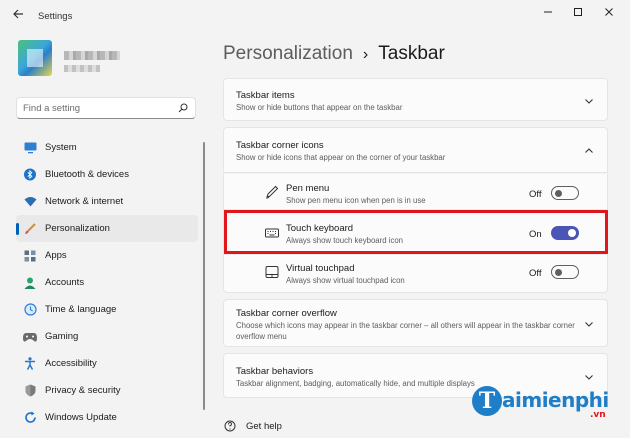 Image resolution: width=630 pixels, height=438 pixels. I want to click on chevron-up-icon, so click(589, 150).